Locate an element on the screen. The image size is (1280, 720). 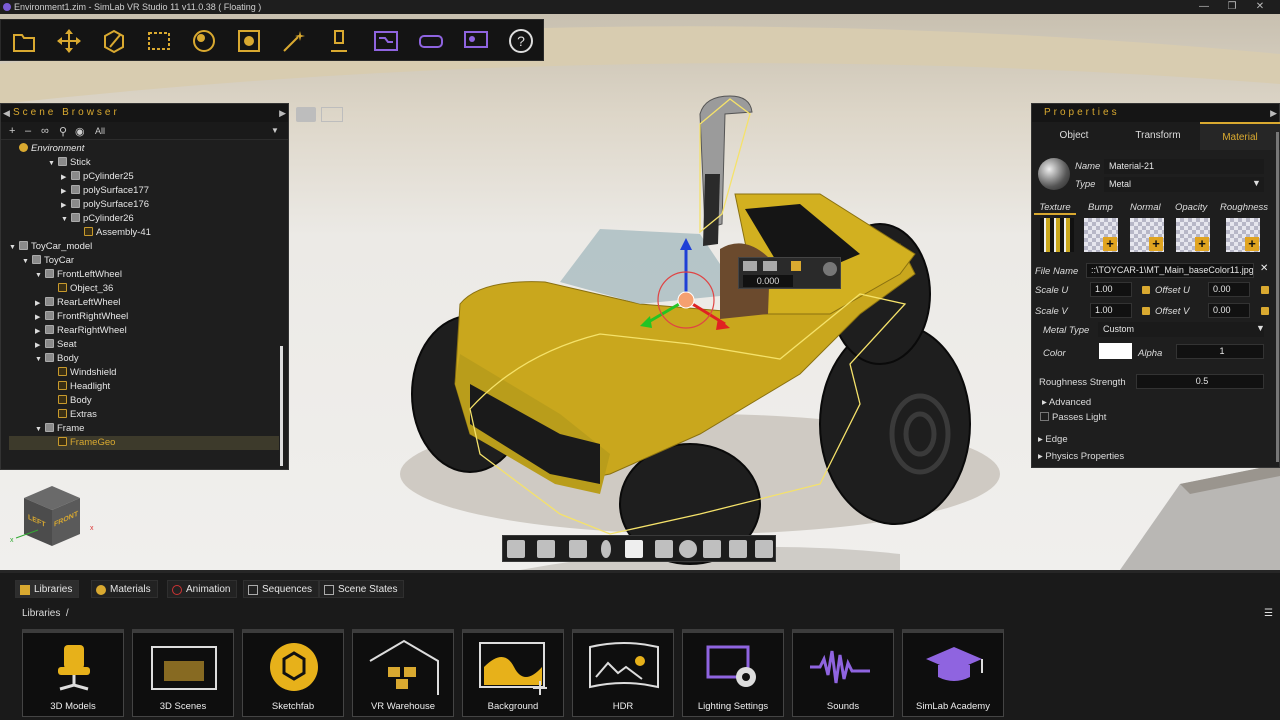
passes-light-checkbox is located at coordinates (1044, 416).